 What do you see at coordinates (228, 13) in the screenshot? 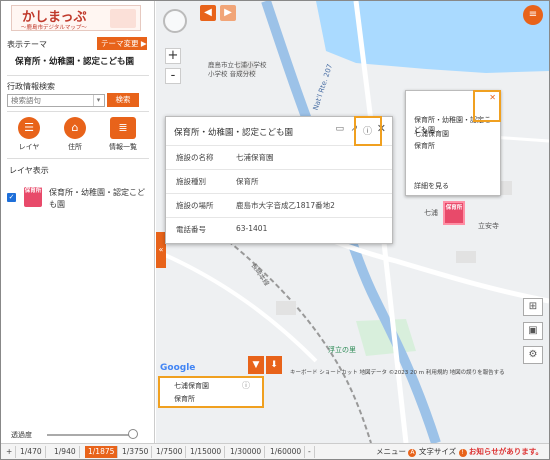
I see `forward-arrow-icon: ▶` at bounding box center [228, 13].